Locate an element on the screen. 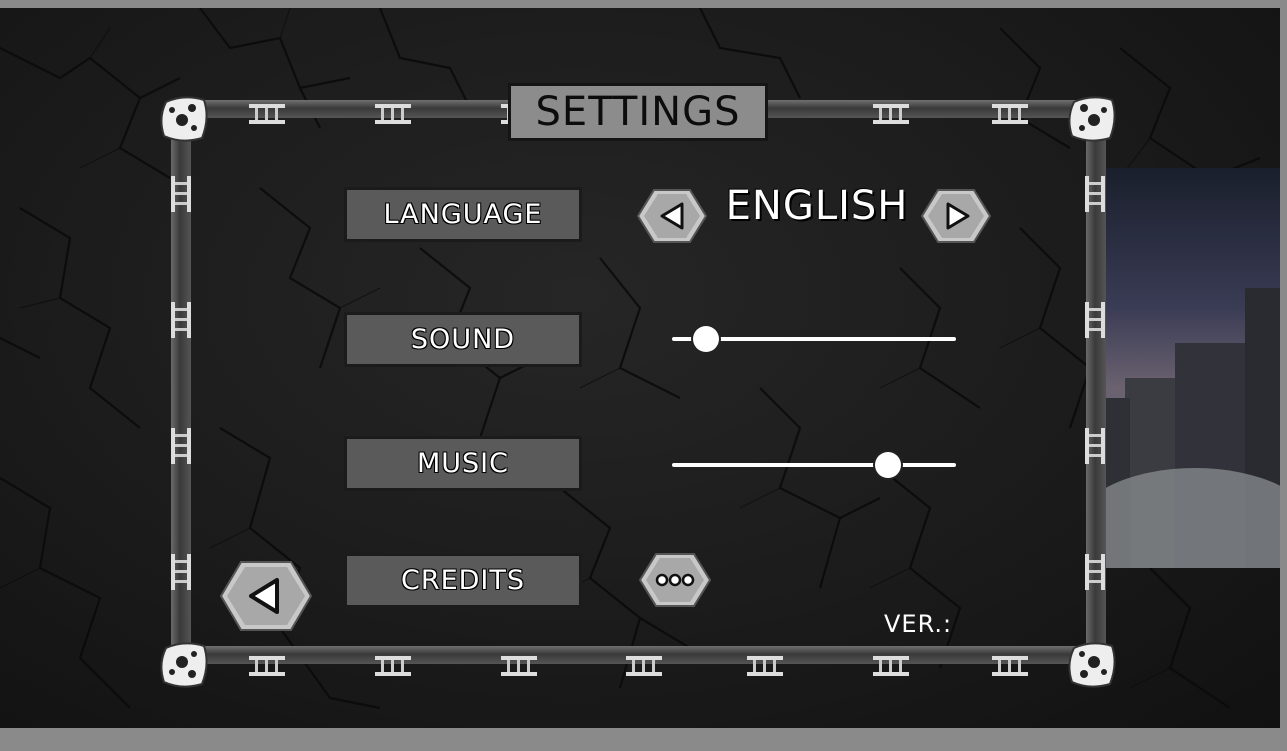  triangle-right-icon is located at coordinates (956, 216).